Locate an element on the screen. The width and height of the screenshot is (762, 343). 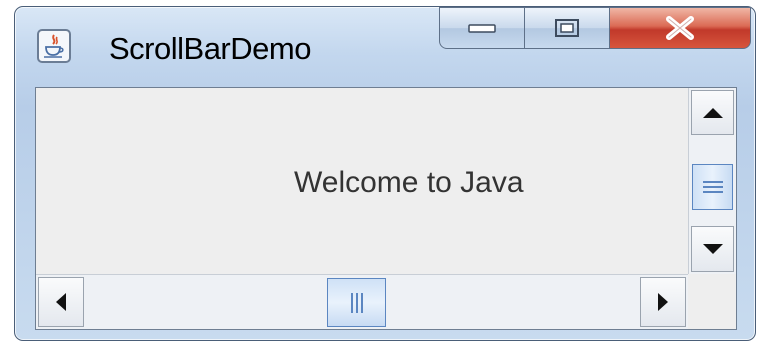
scroll-right-button is located at coordinates (663, 302).